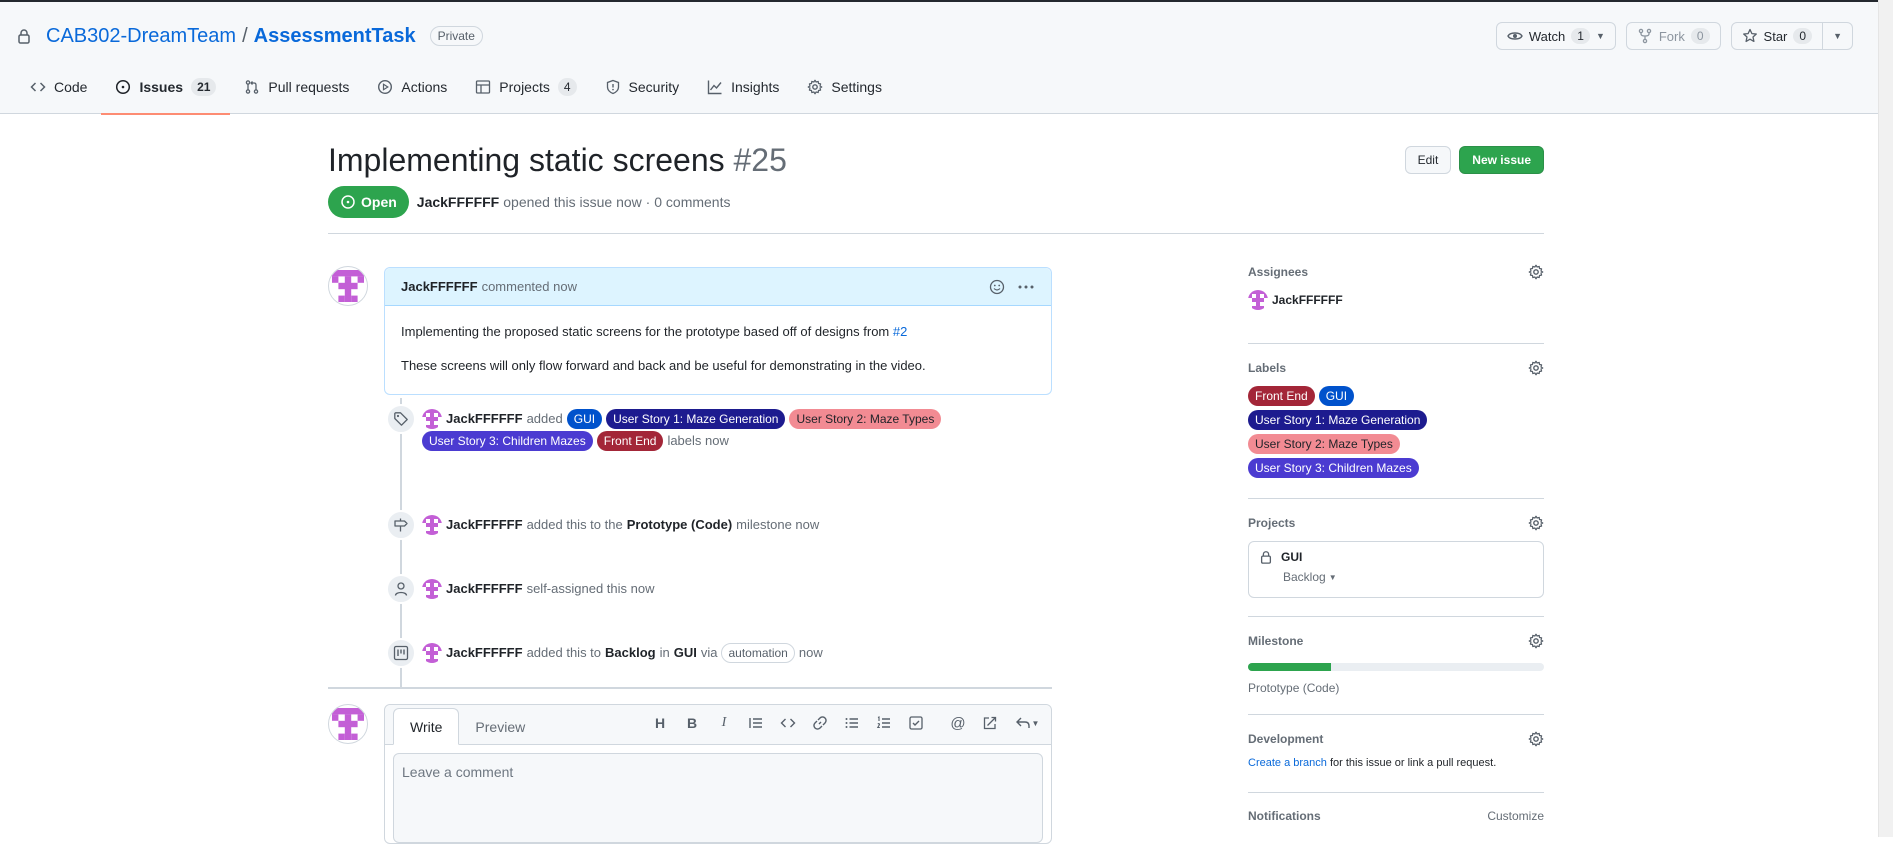  I want to click on project-name-row: GUI, so click(1396, 557).